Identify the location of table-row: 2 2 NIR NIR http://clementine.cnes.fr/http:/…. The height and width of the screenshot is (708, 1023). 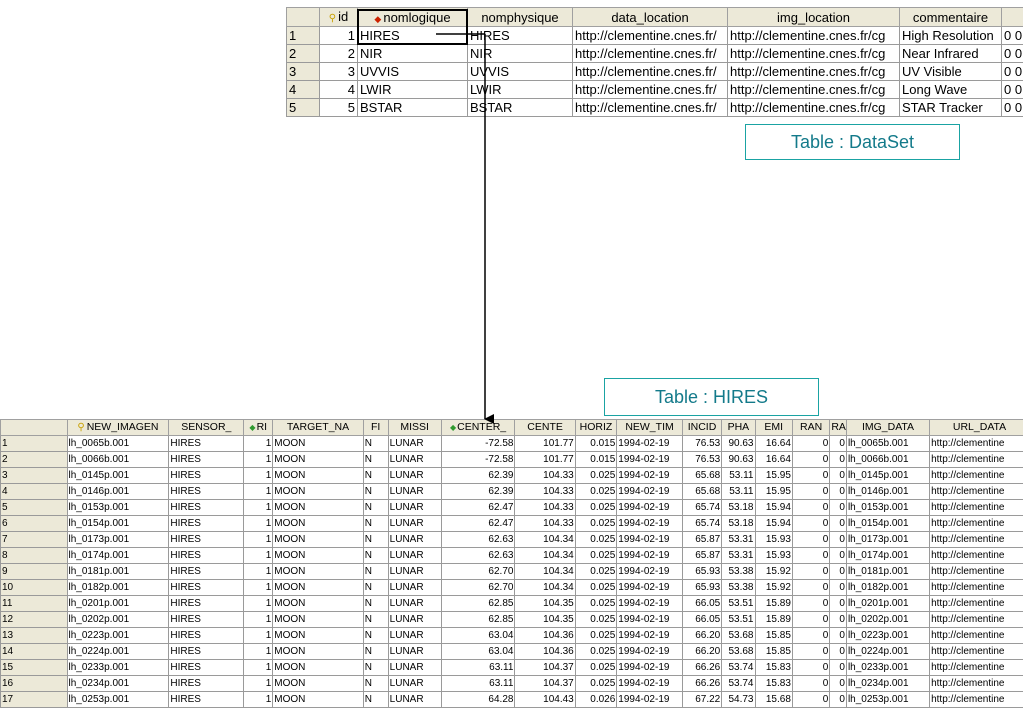
(654, 53).